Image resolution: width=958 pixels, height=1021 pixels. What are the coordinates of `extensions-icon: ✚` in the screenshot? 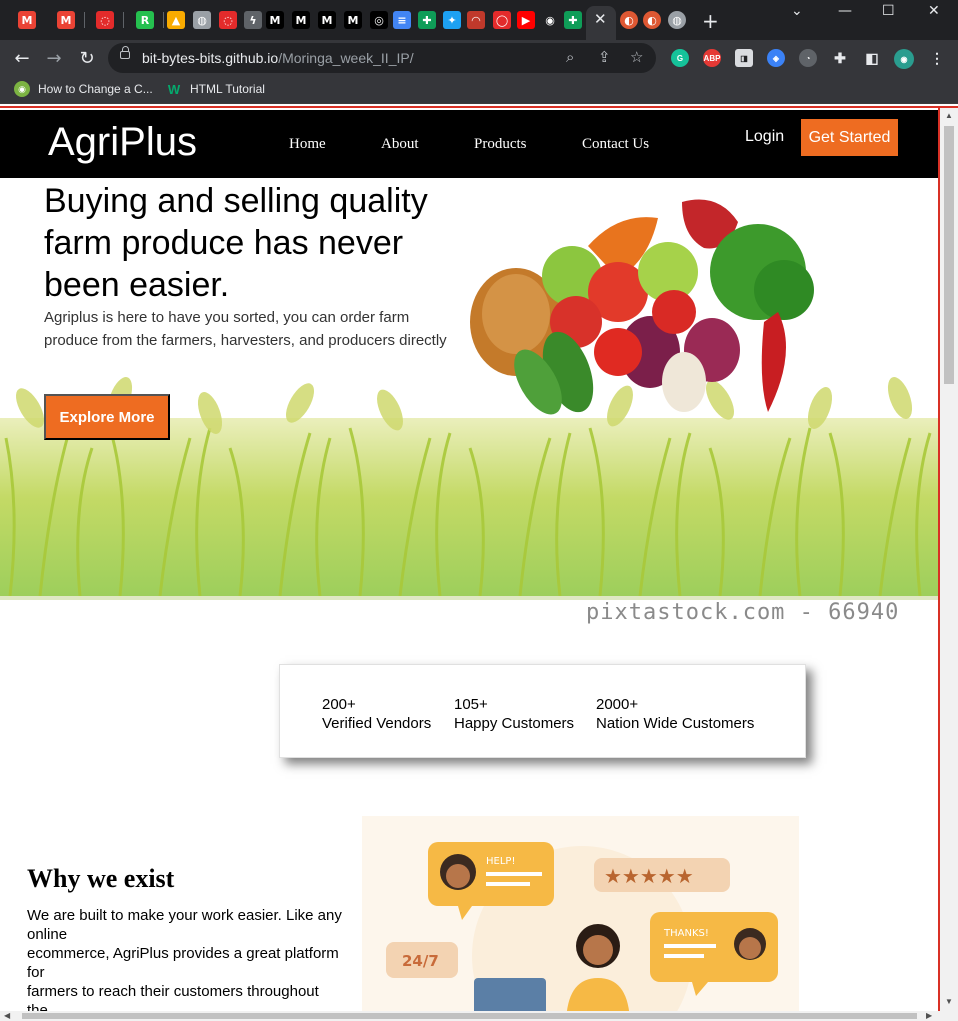 It's located at (840, 58).